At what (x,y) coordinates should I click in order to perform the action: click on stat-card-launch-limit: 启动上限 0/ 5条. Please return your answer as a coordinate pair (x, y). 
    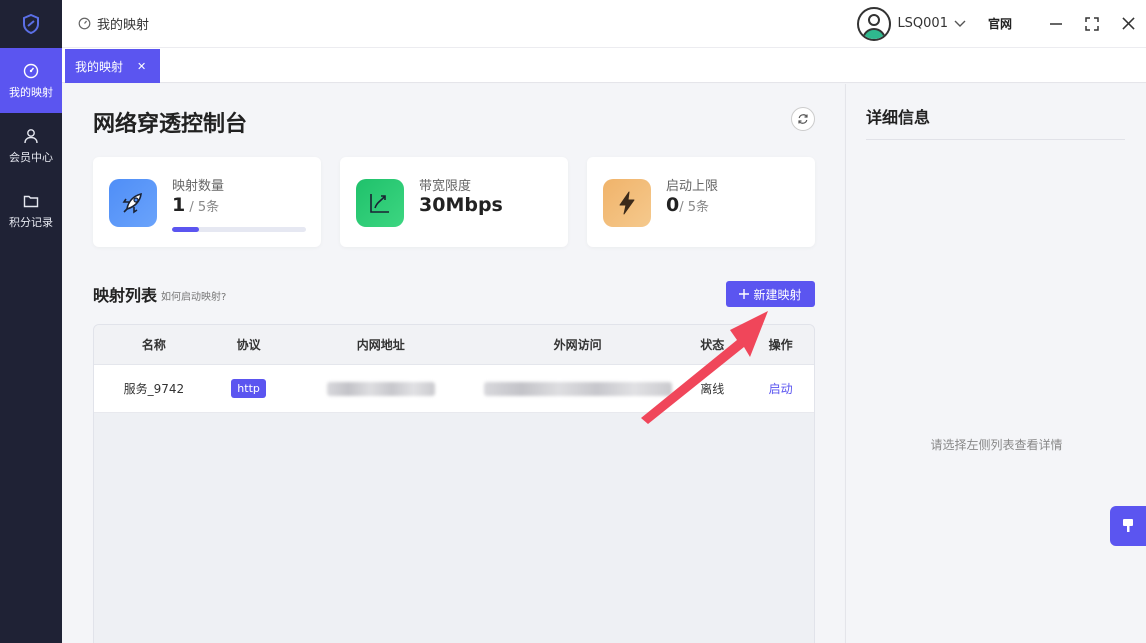
    Looking at the image, I should click on (701, 202).